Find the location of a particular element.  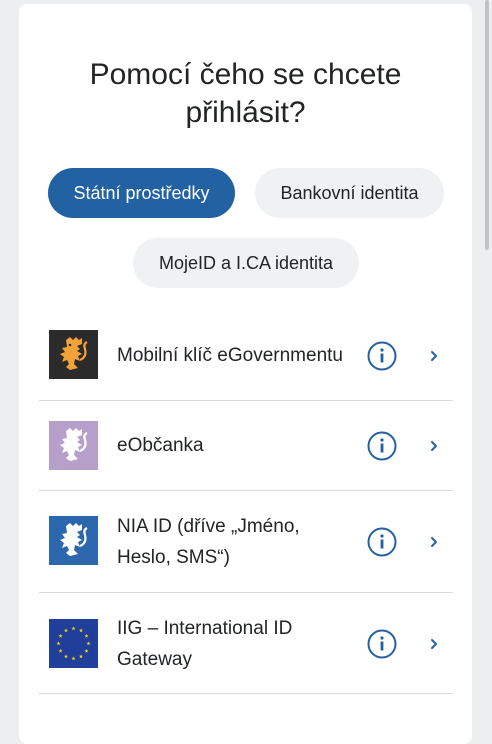

method-mobile-key: Mobilní klíč eGovernmentu is located at coordinates (246, 356).